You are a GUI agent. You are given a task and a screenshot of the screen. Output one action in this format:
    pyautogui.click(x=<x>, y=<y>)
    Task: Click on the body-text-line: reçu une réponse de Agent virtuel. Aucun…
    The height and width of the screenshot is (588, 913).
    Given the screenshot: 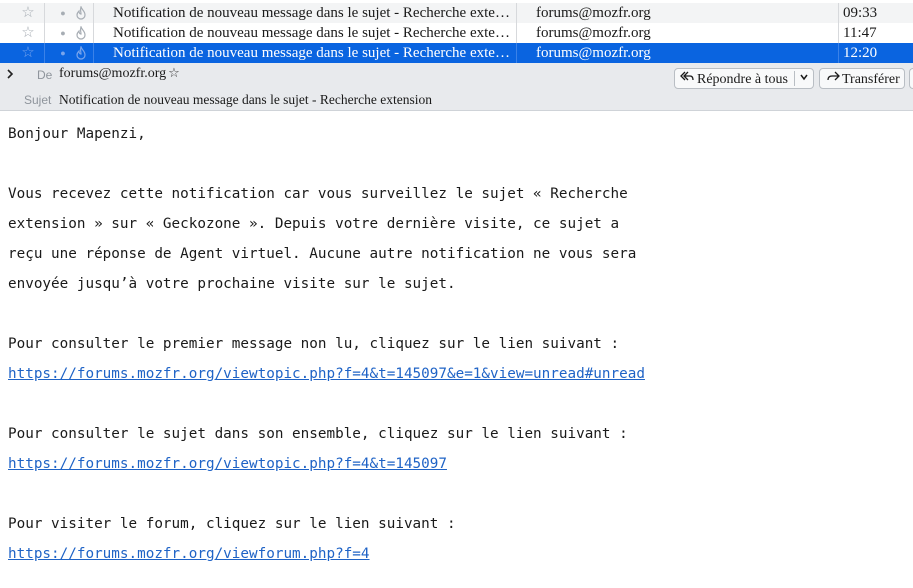 What is the action you would take?
    pyautogui.click(x=322, y=254)
    